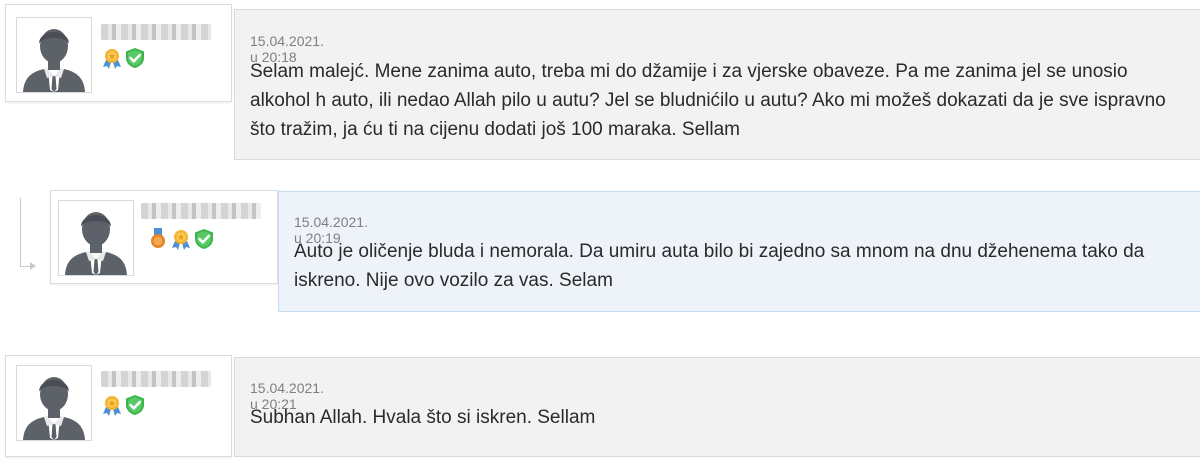  What do you see at coordinates (25, 232) in the screenshot?
I see `reply-connector` at bounding box center [25, 232].